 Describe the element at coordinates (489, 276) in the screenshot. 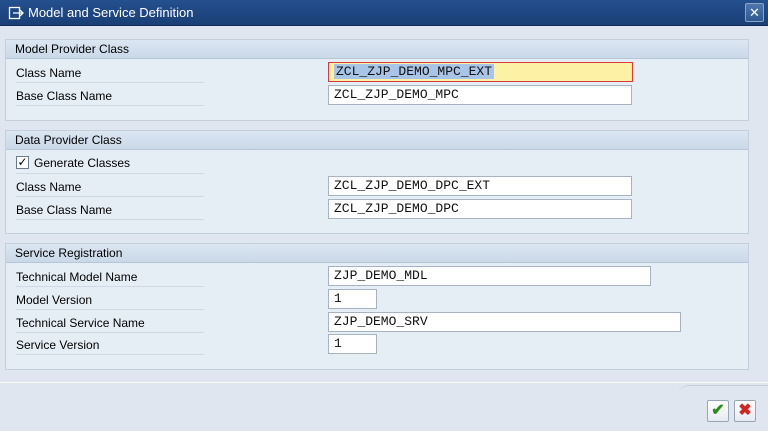

I see `tech-model-field: ZJP_DEMO_MDL` at that location.